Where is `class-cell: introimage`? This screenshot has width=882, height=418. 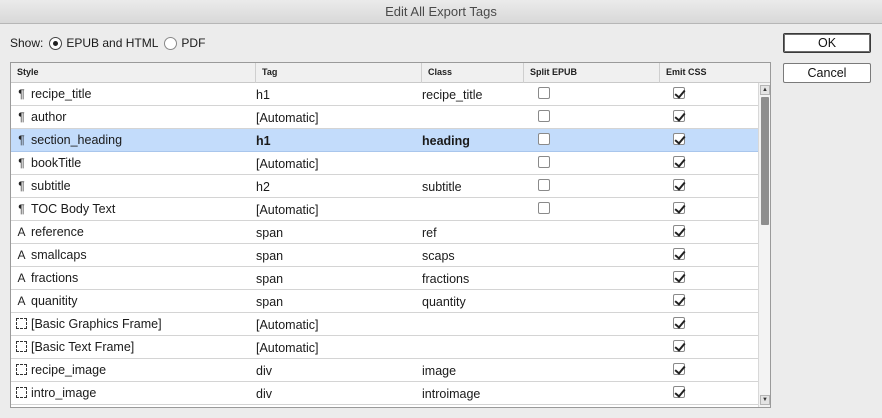 class-cell: introimage is located at coordinates (451, 393).